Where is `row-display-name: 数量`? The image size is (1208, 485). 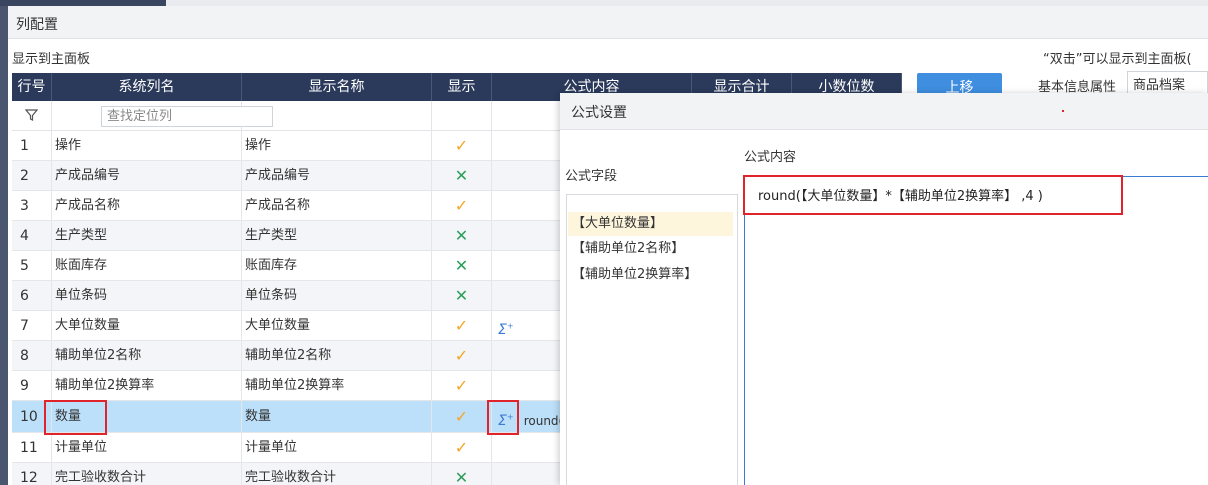 row-display-name: 数量 is located at coordinates (337, 417).